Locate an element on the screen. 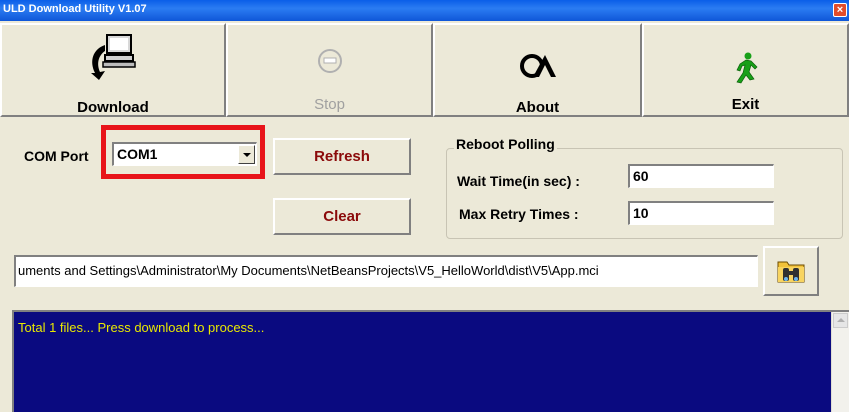 Image resolution: width=849 pixels, height=412 pixels. com-port-label: COM Port is located at coordinates (56, 156).